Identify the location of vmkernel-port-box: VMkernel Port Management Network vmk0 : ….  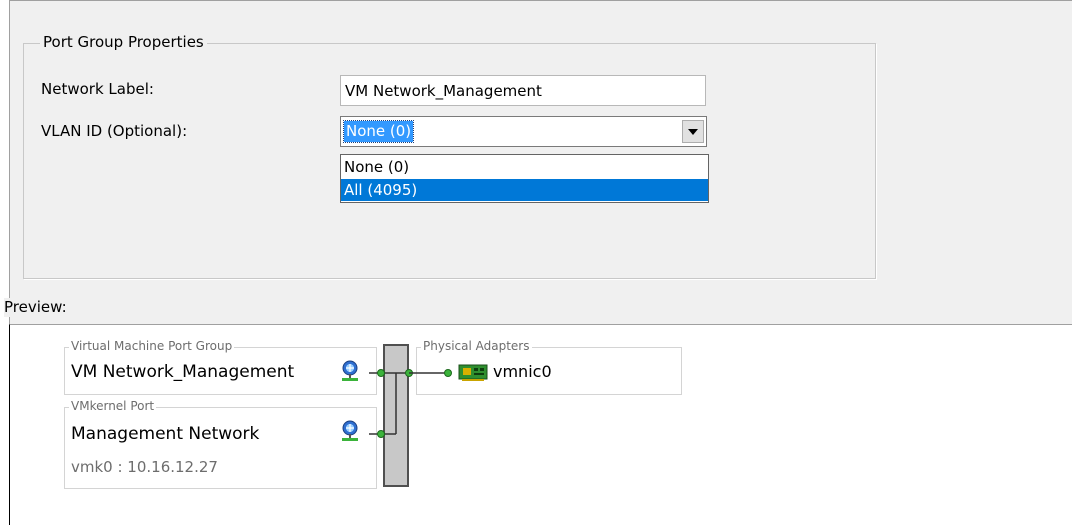
(220, 444).